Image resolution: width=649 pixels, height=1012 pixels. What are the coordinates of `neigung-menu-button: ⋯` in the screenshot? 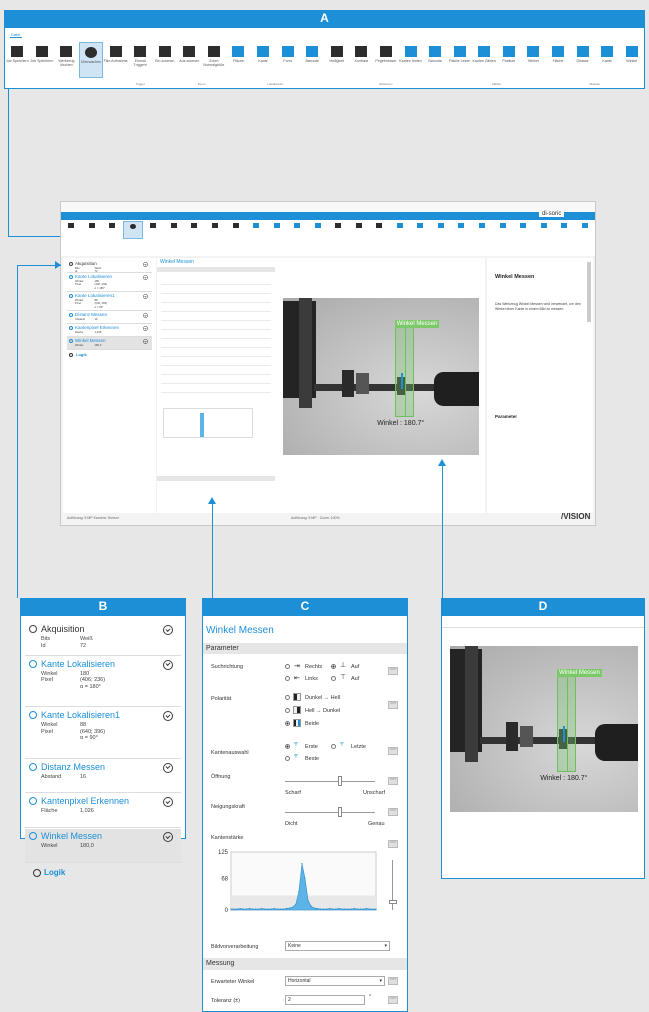 It's located at (393, 812).